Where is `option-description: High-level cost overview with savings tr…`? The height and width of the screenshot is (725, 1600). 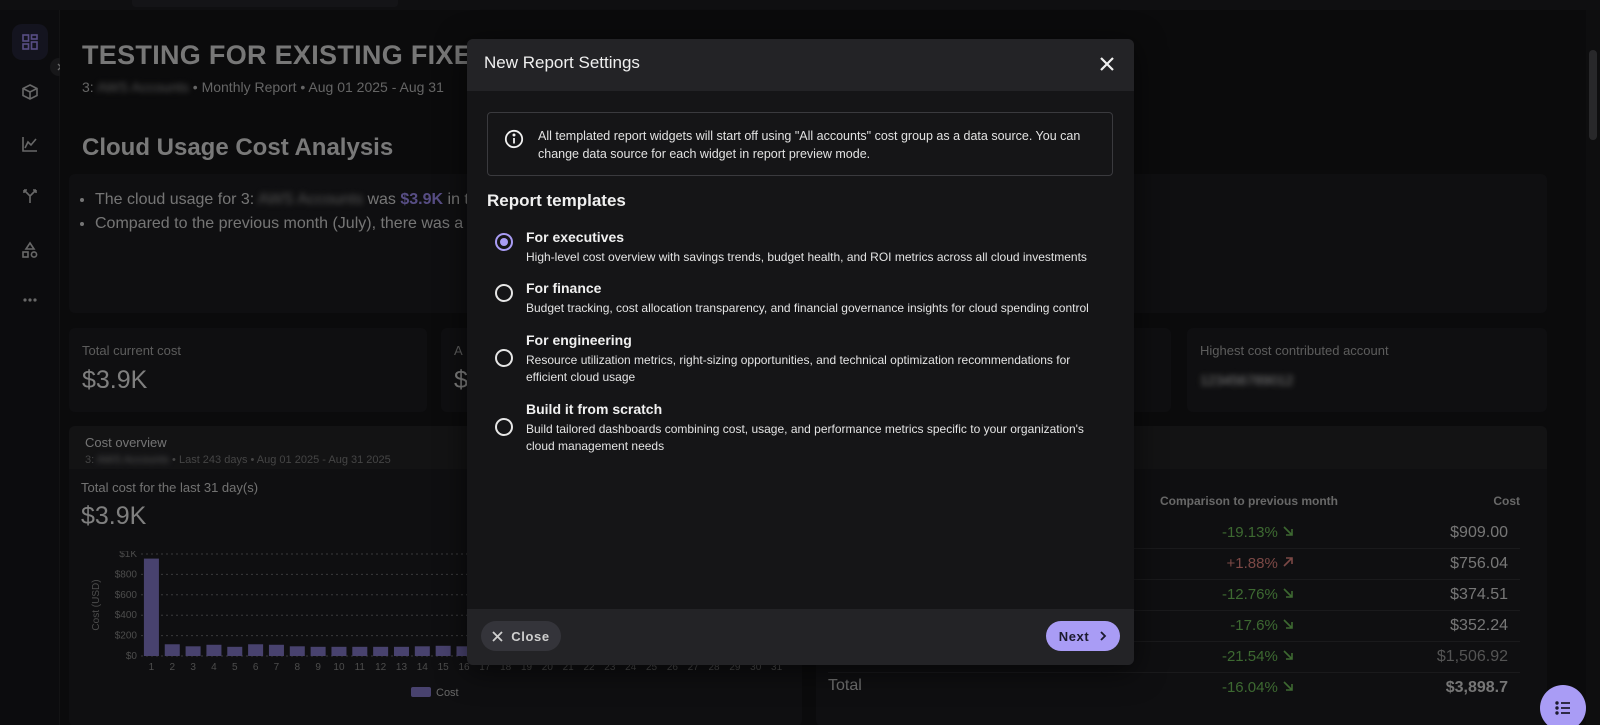 option-description: High-level cost overview with savings tr… is located at coordinates (806, 257).